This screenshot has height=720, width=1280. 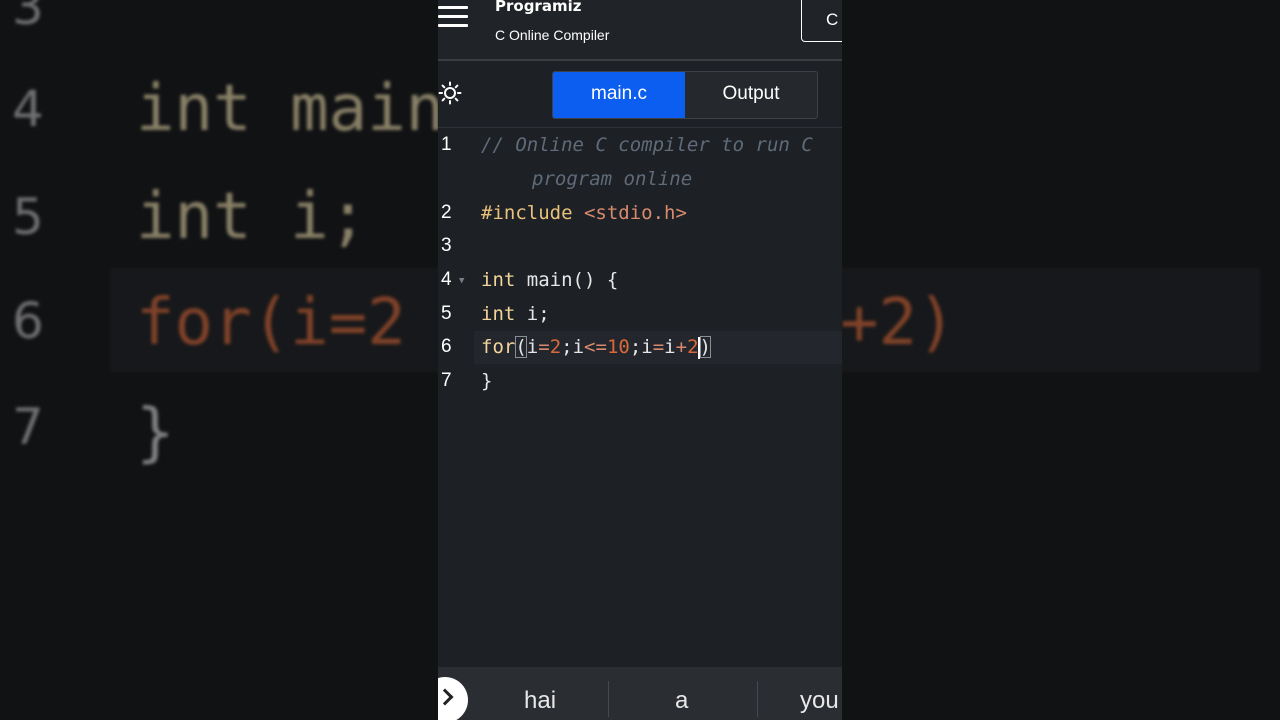 I want to click on line-number: 6, so click(x=446, y=346).